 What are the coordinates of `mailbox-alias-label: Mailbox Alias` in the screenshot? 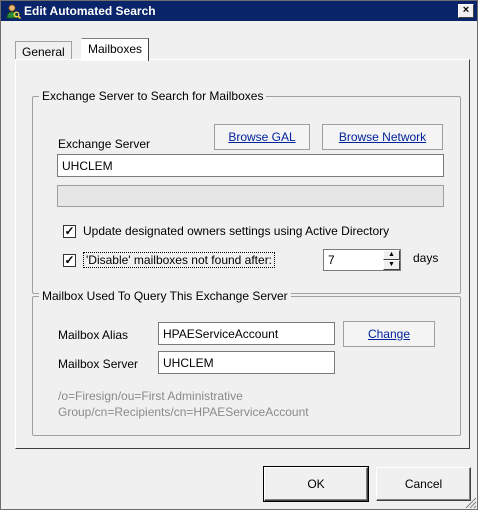 It's located at (93, 335).